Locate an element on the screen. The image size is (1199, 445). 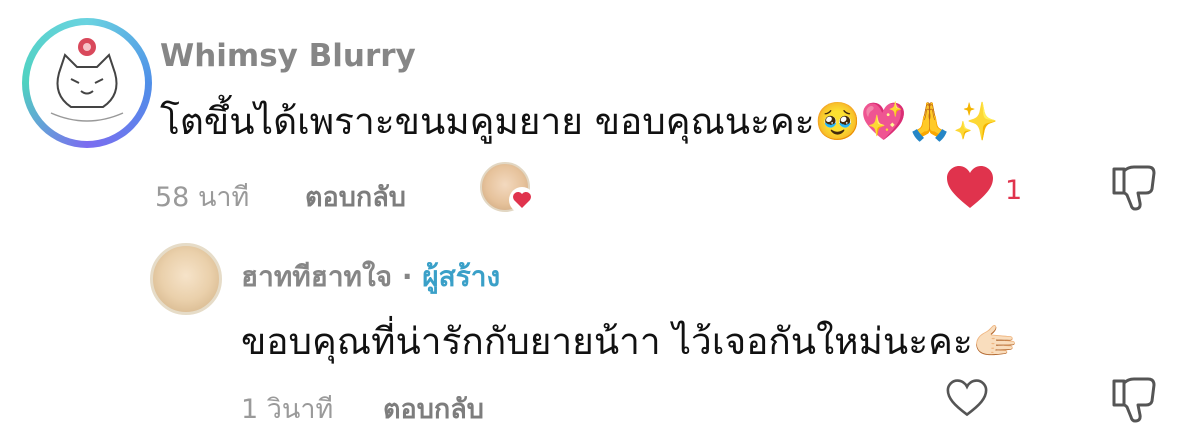
cat-logo-icon is located at coordinates (87, 80).